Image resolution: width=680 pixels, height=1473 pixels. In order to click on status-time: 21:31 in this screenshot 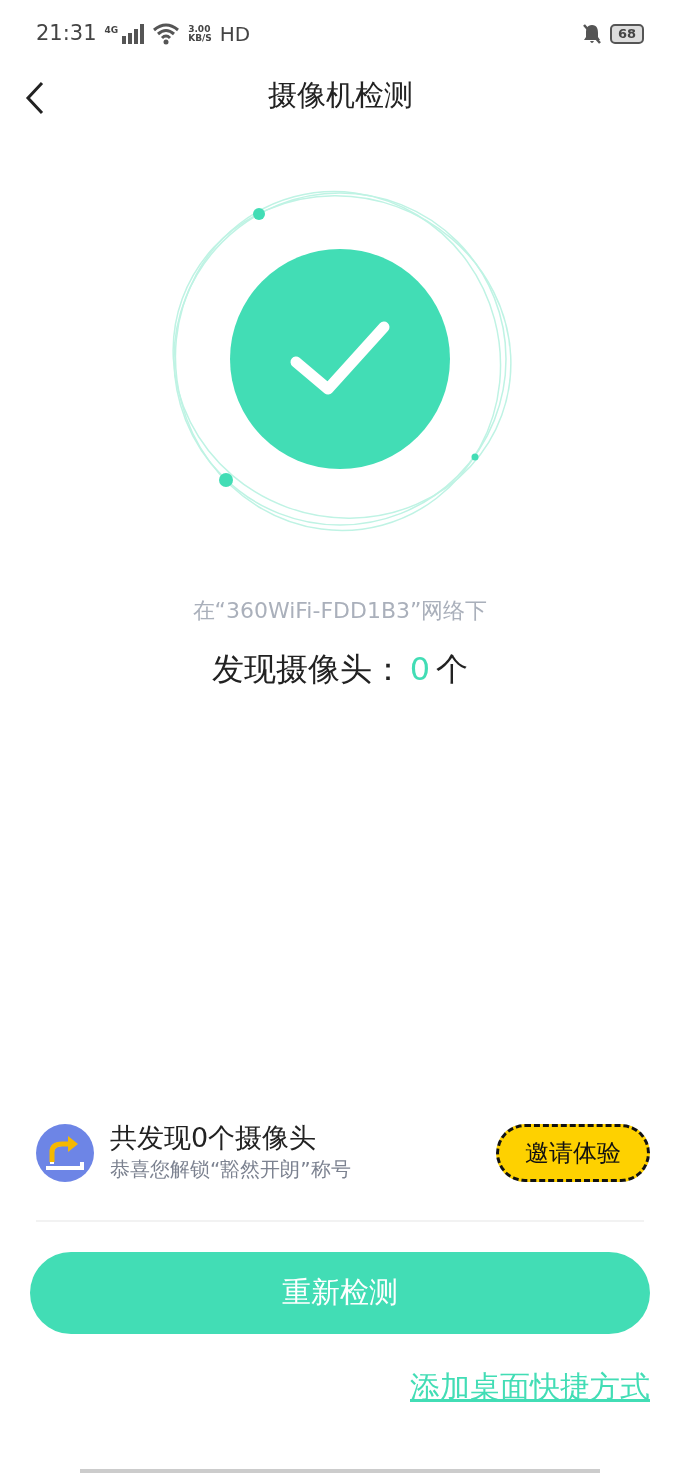, I will do `click(66, 34)`.